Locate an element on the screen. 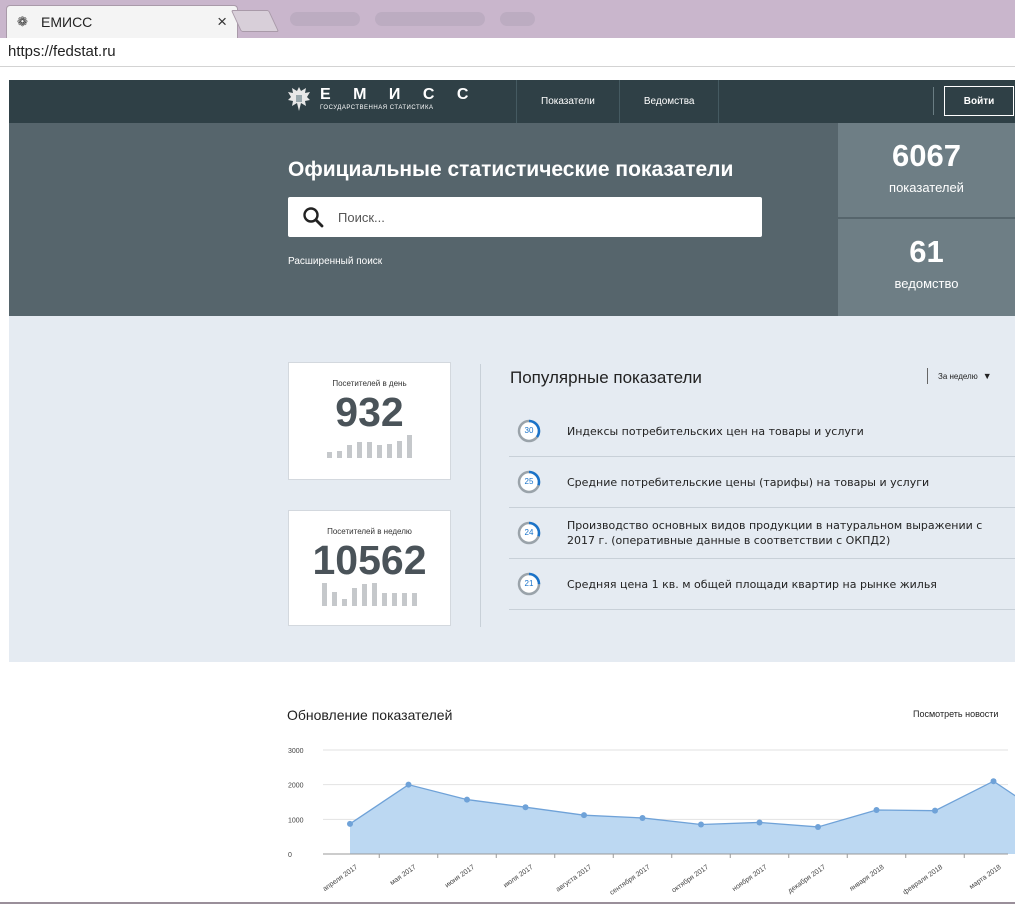 The height and width of the screenshot is (907, 1015). y-tick-label: 0 is located at coordinates (290, 855).